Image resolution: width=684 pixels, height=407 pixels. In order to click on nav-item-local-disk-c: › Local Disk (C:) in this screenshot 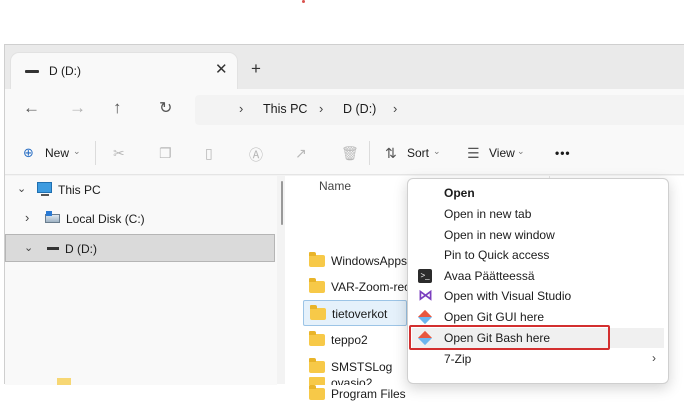, I will do `click(140, 219)`.